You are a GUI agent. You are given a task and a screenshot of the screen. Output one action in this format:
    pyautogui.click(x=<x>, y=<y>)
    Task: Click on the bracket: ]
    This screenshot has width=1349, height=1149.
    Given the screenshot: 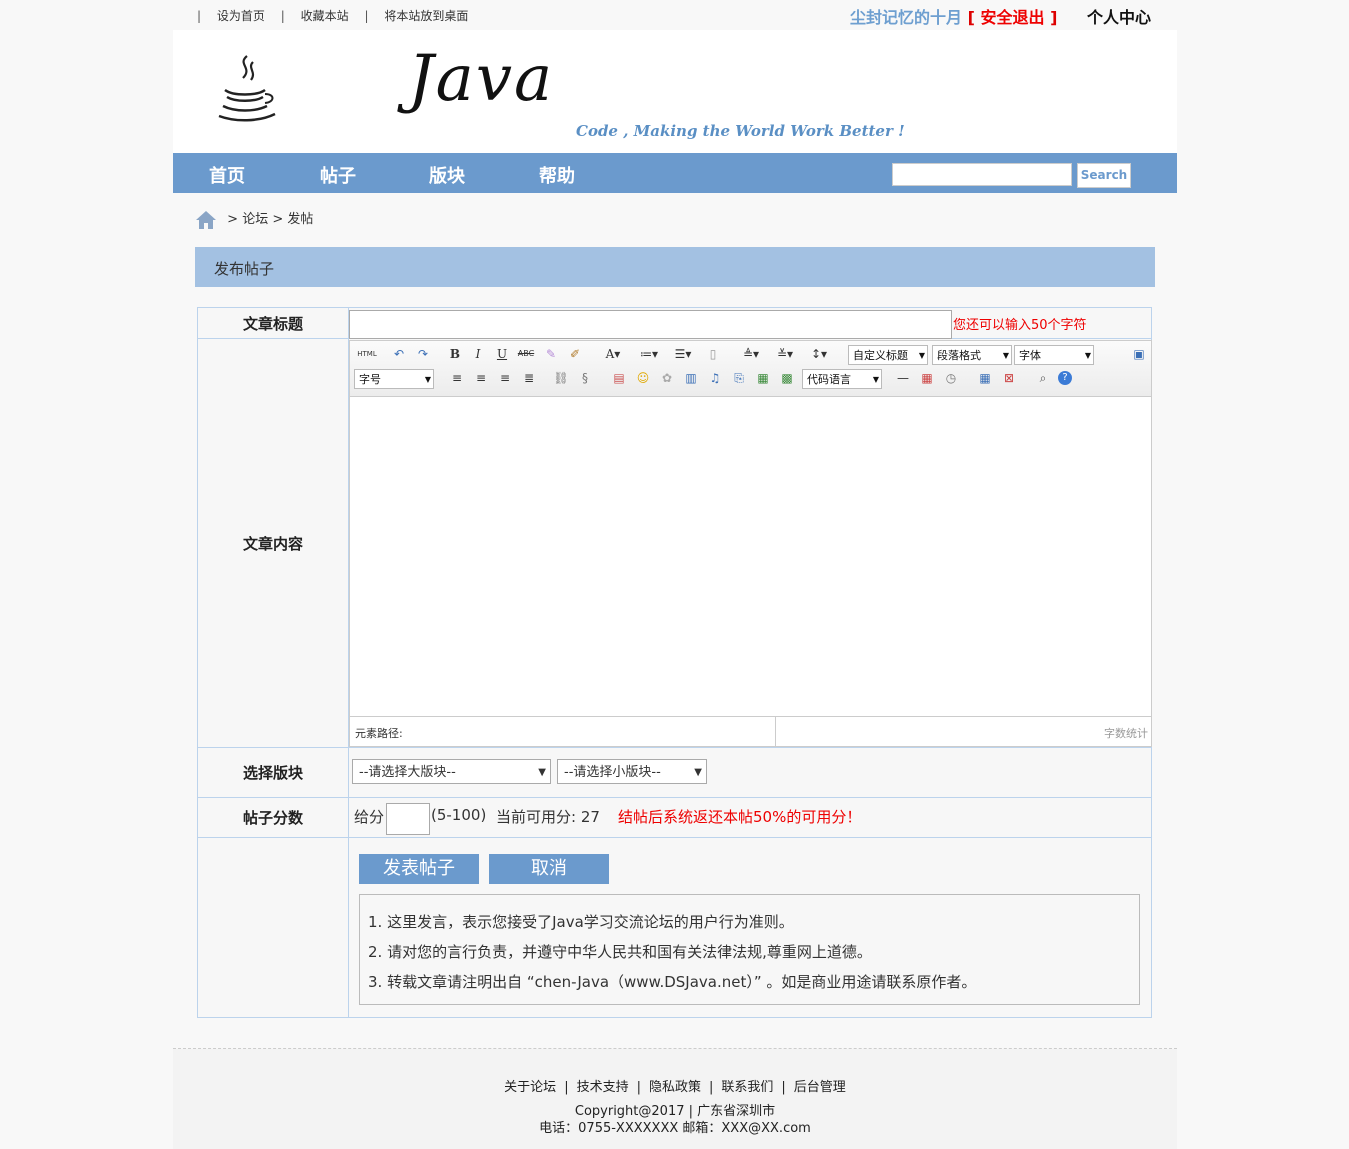 What is the action you would take?
    pyautogui.click(x=1054, y=17)
    